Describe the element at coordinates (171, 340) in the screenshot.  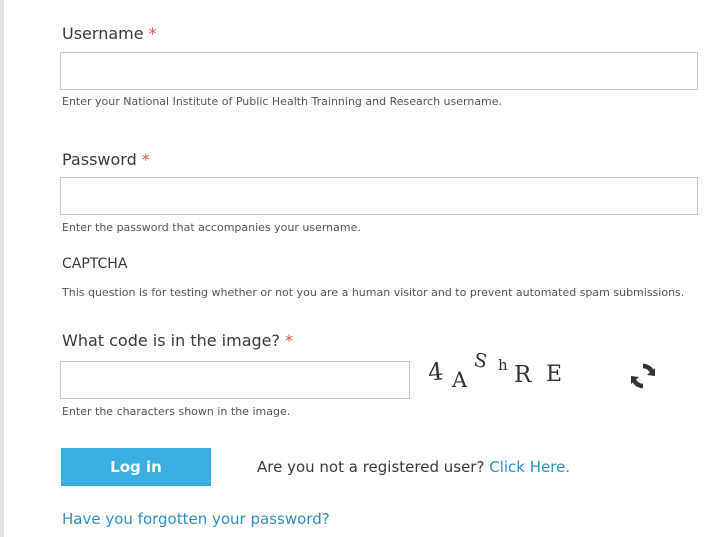
I see `captcha-question-text: What code is in the image?` at that location.